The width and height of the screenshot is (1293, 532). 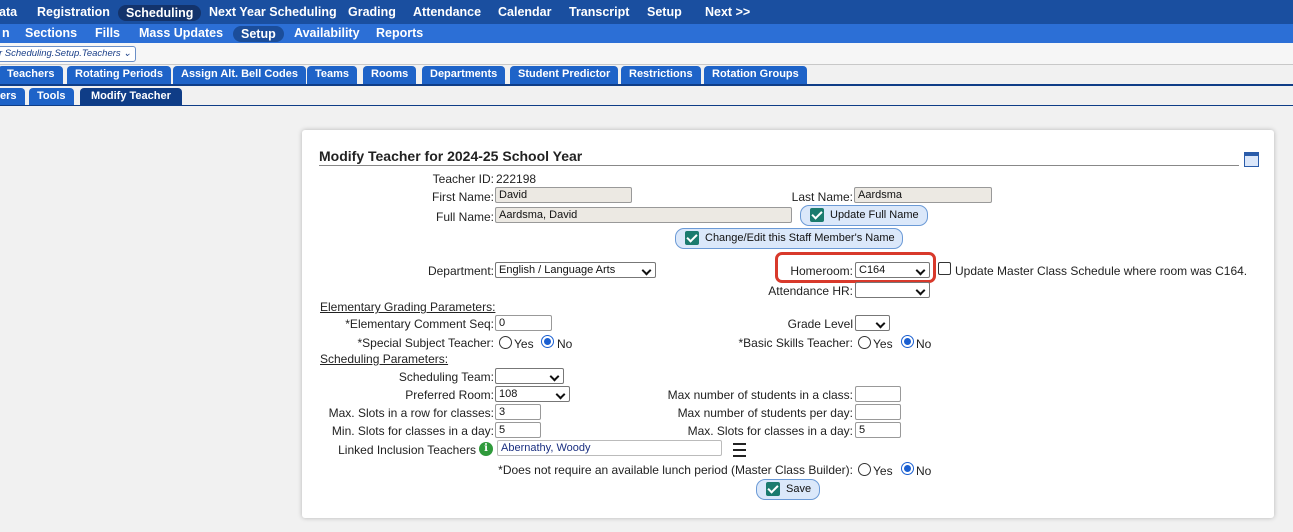 I want to click on save-label: Save, so click(x=799, y=489).